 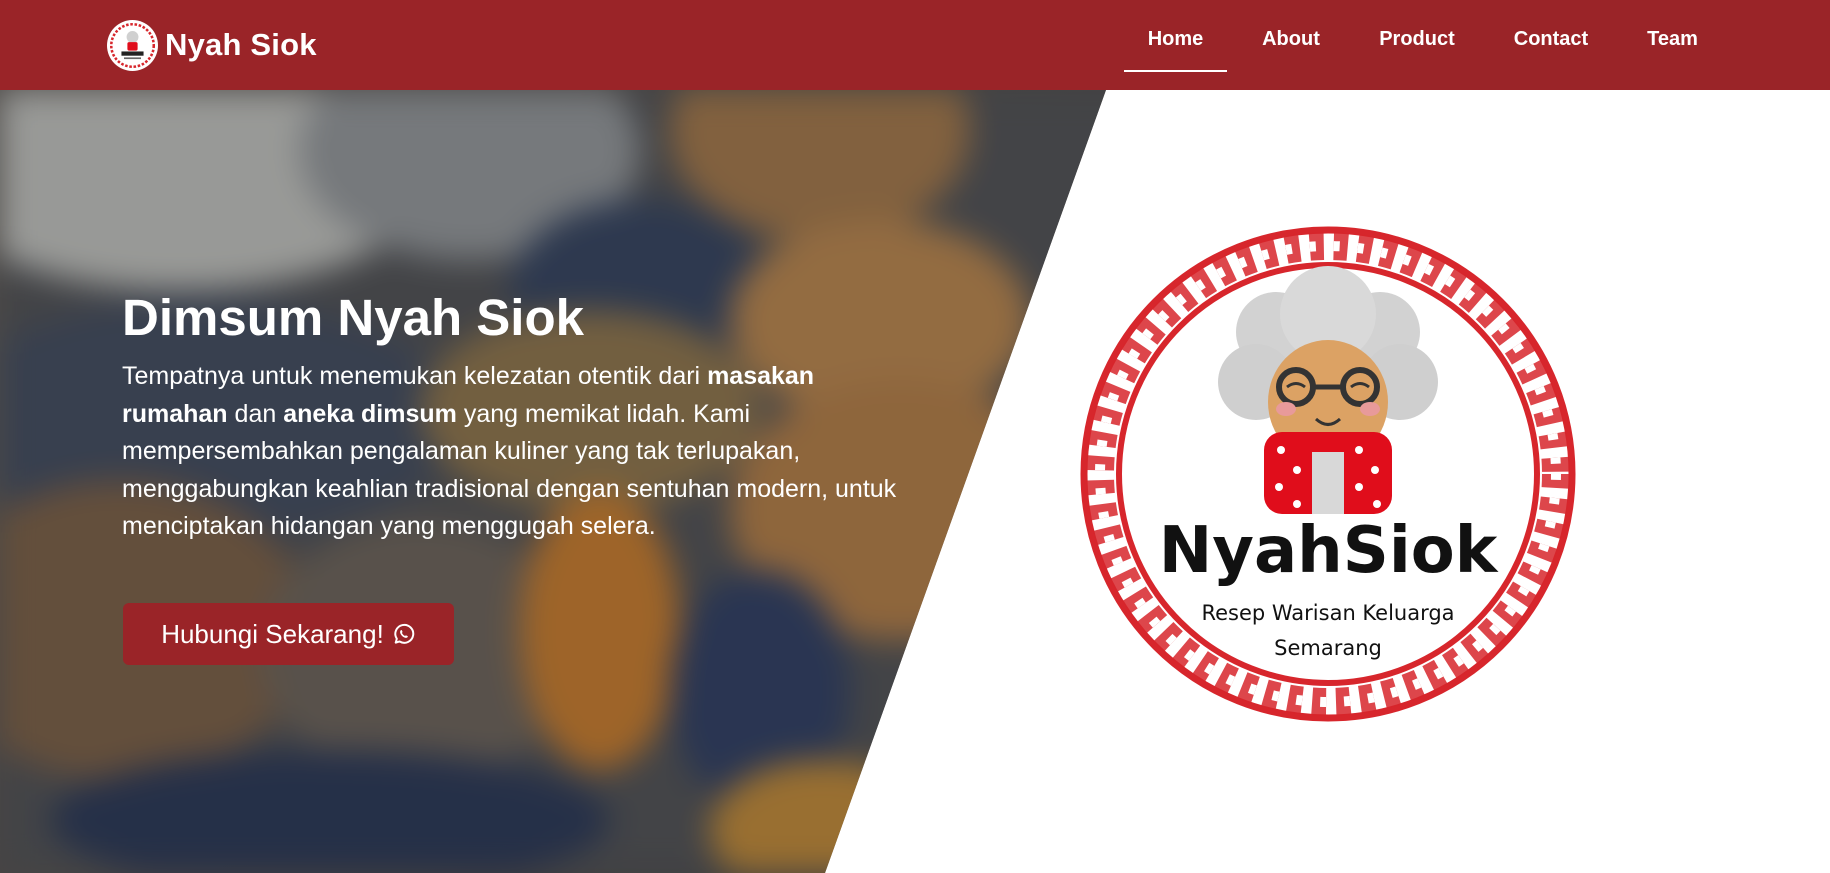 I want to click on whatsapp-icon, so click(x=404, y=633).